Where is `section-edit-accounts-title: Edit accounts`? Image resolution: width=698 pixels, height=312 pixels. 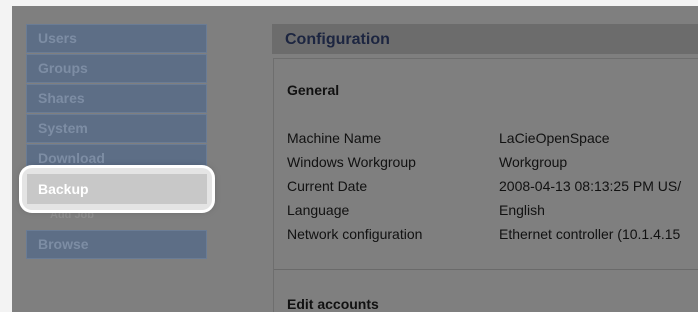 section-edit-accounts-title: Edit accounts is located at coordinates (333, 304).